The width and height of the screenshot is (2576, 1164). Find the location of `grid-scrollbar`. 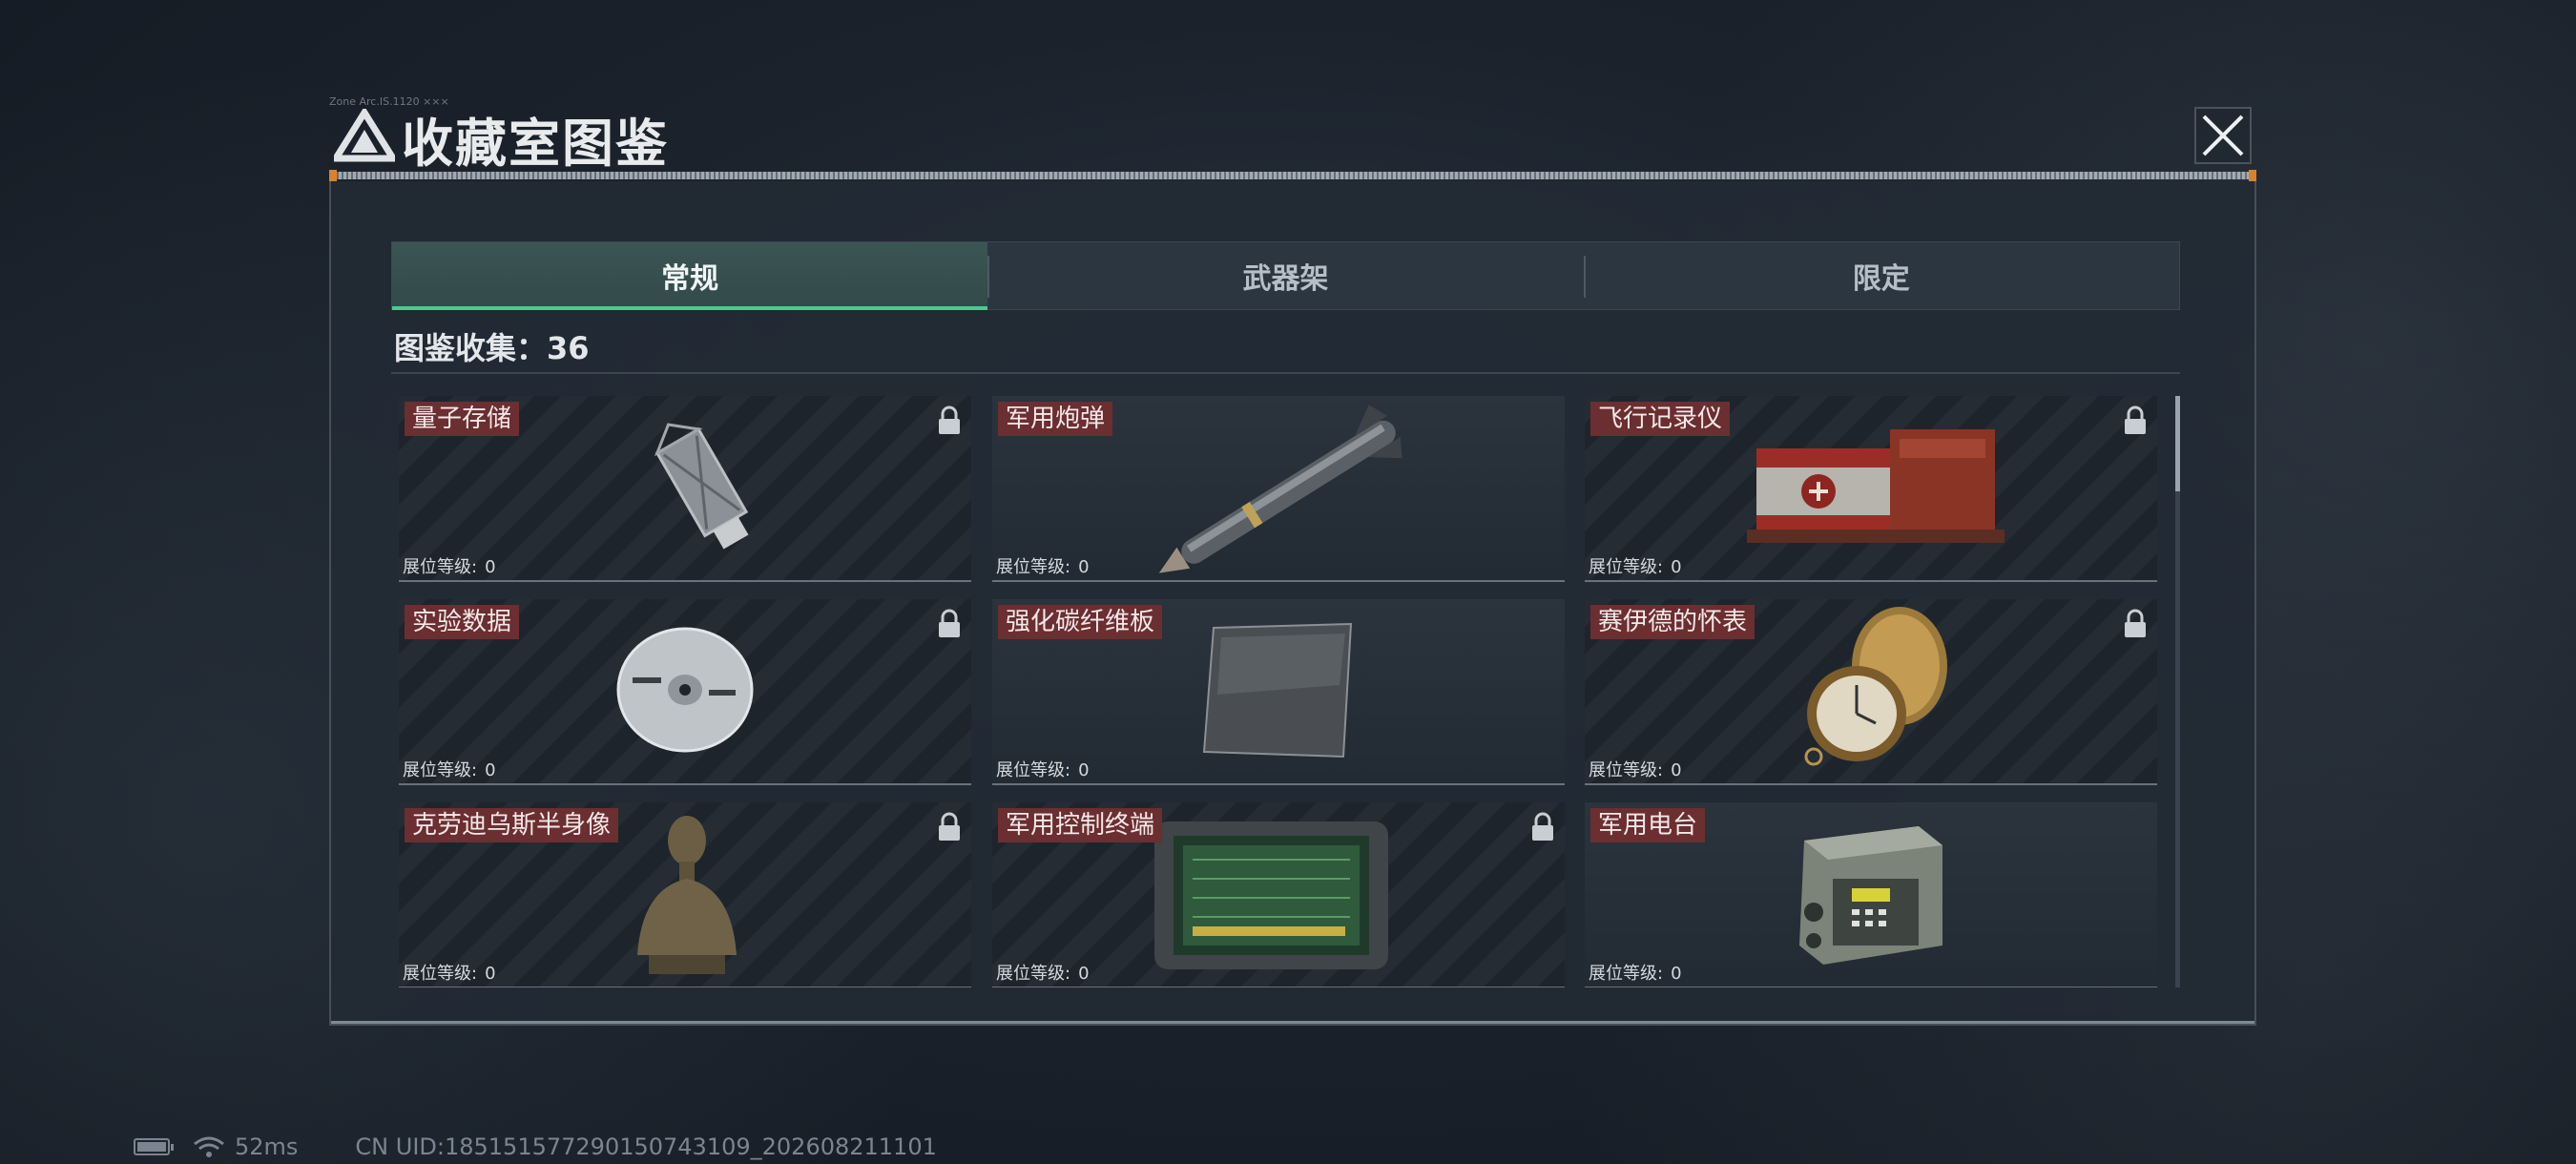

grid-scrollbar is located at coordinates (2177, 692).